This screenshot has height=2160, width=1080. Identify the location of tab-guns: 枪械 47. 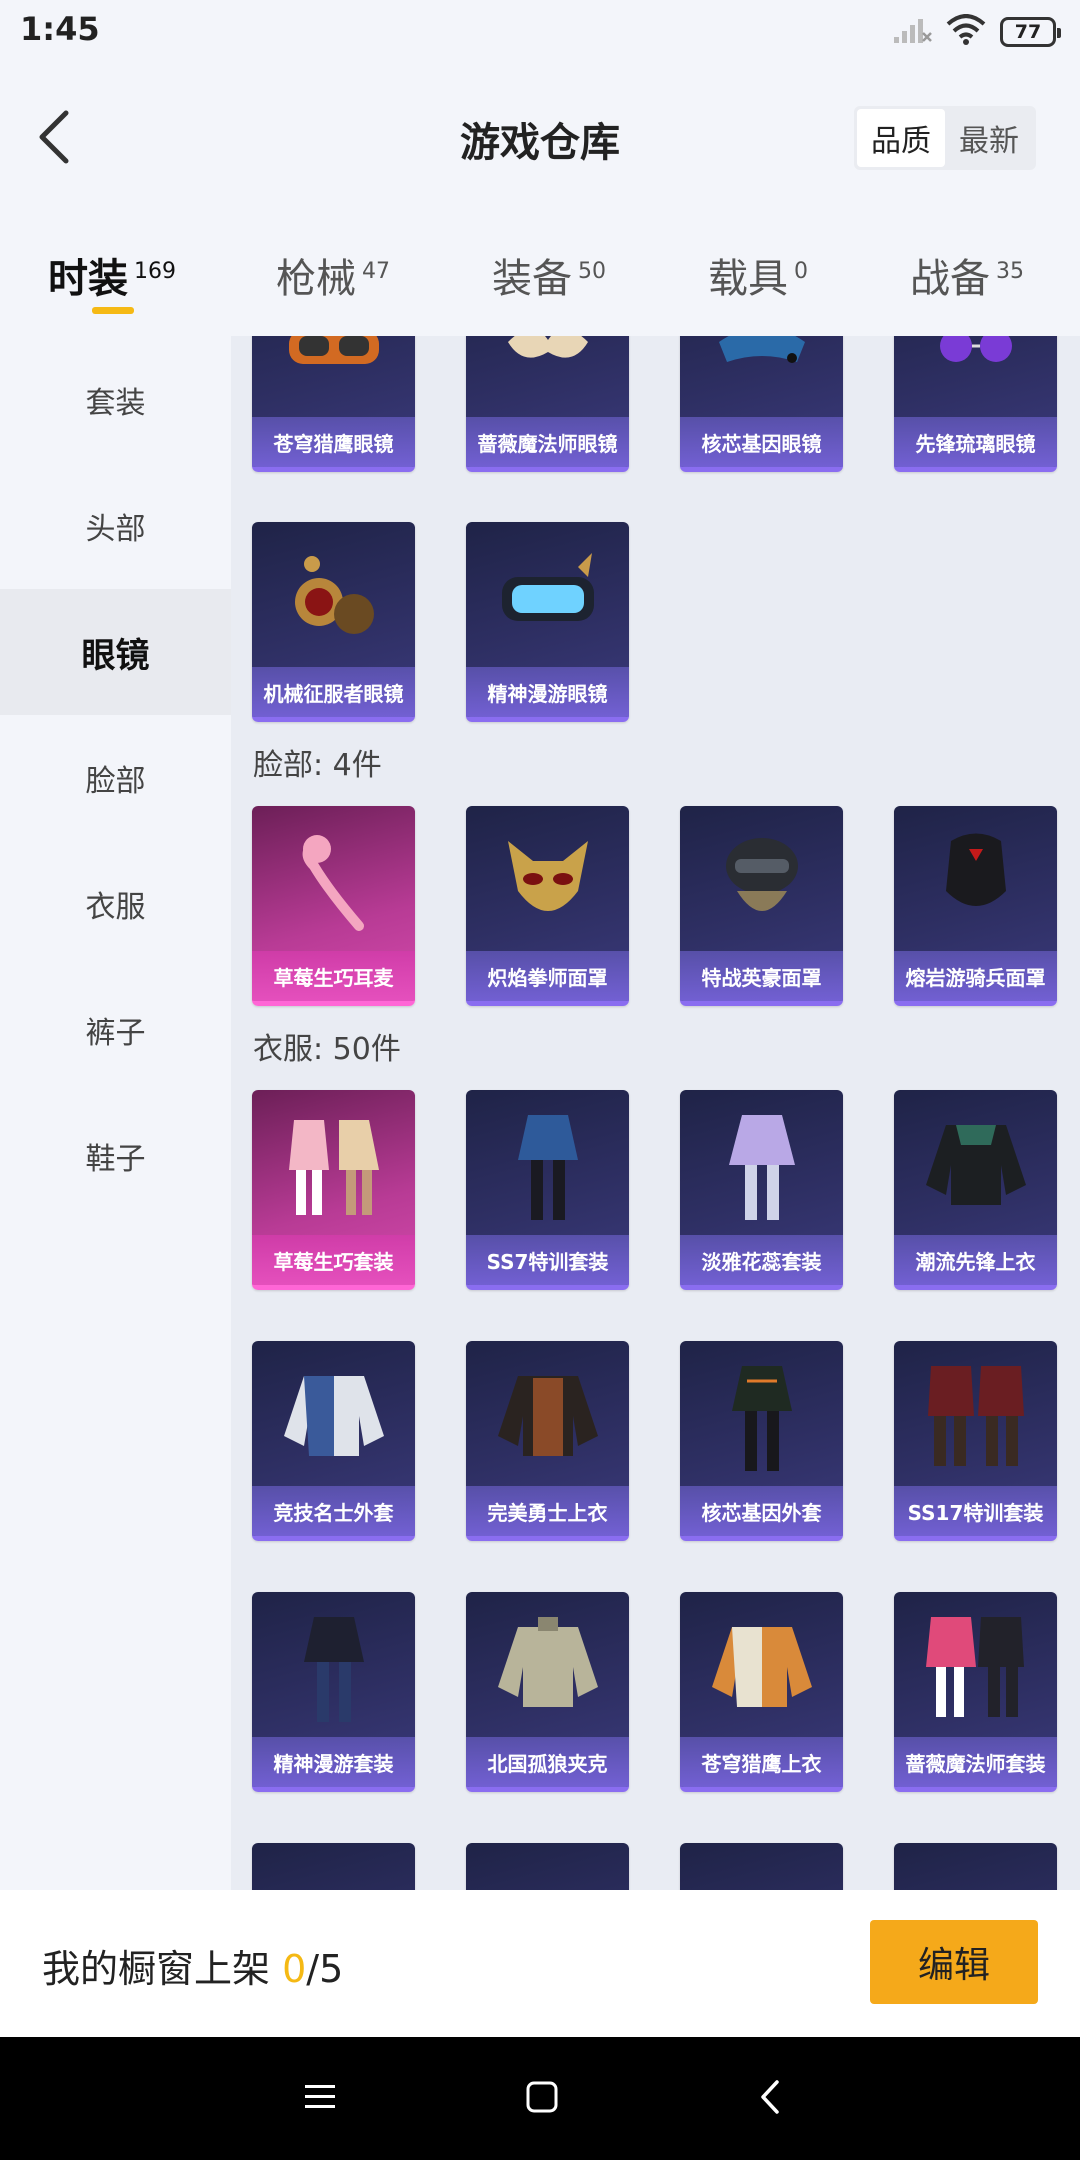
(333, 275).